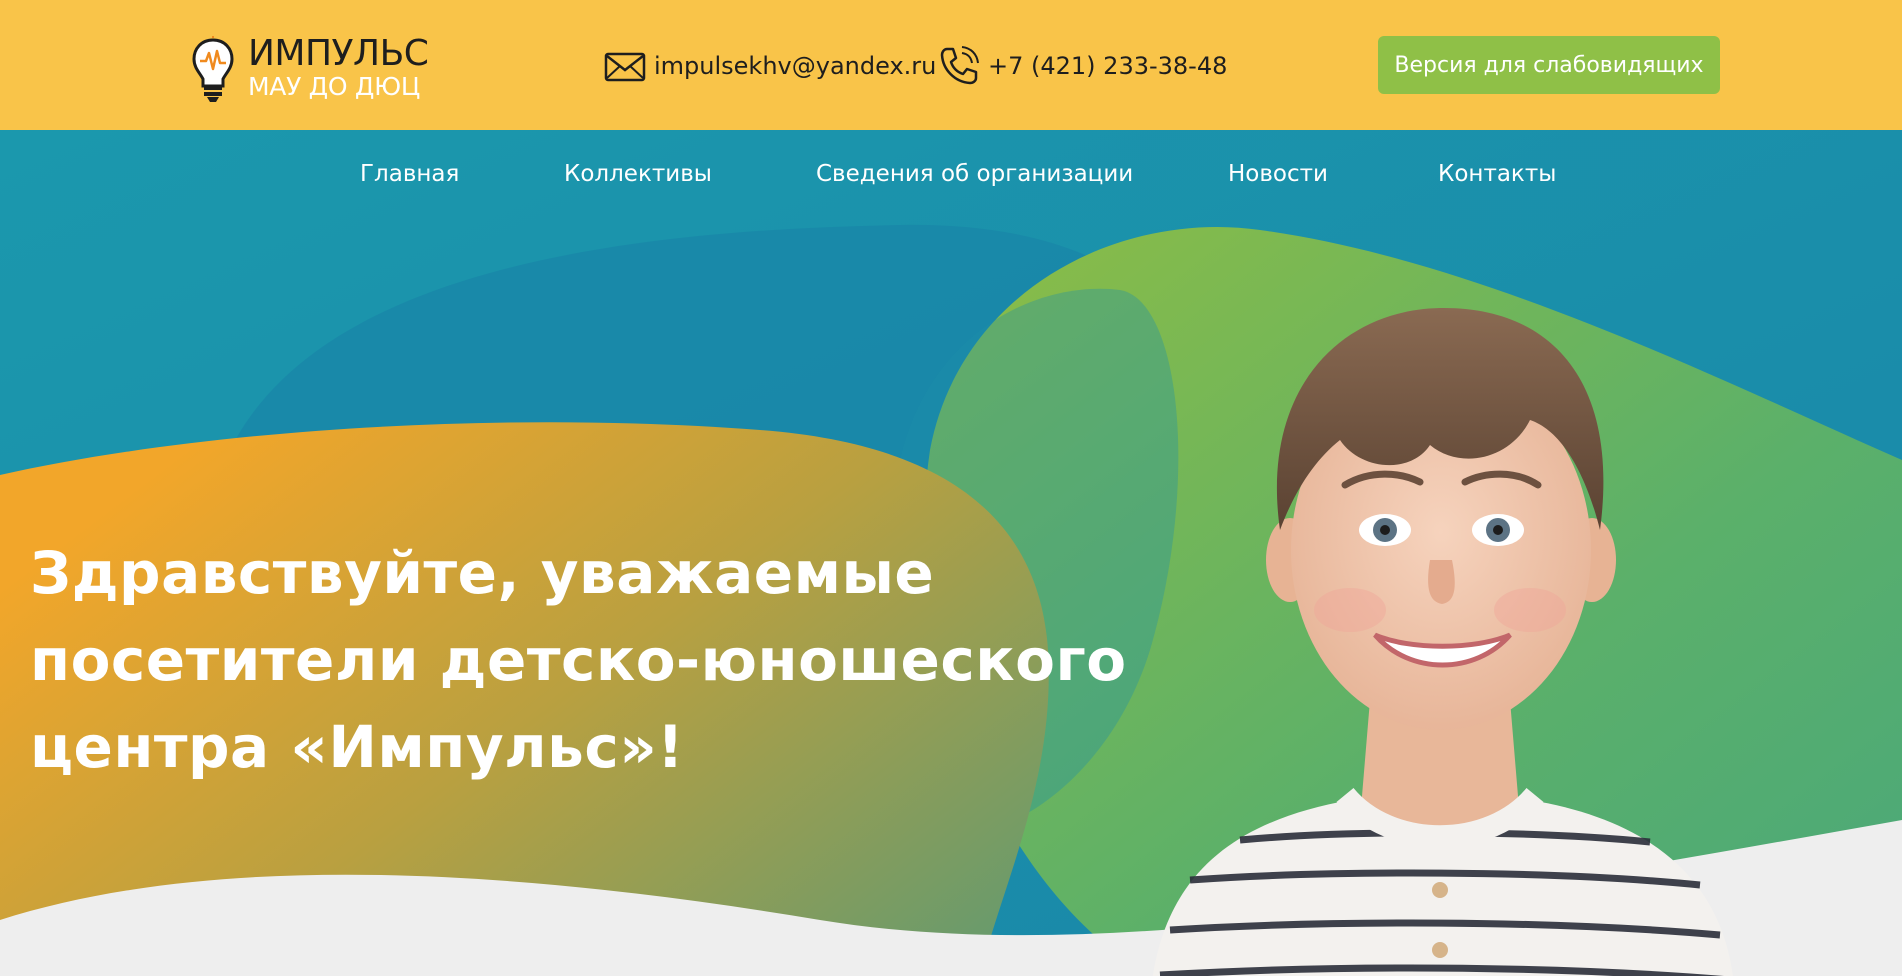  I want to click on phone-text: +7 (421) 233-38-48, so click(1108, 66).